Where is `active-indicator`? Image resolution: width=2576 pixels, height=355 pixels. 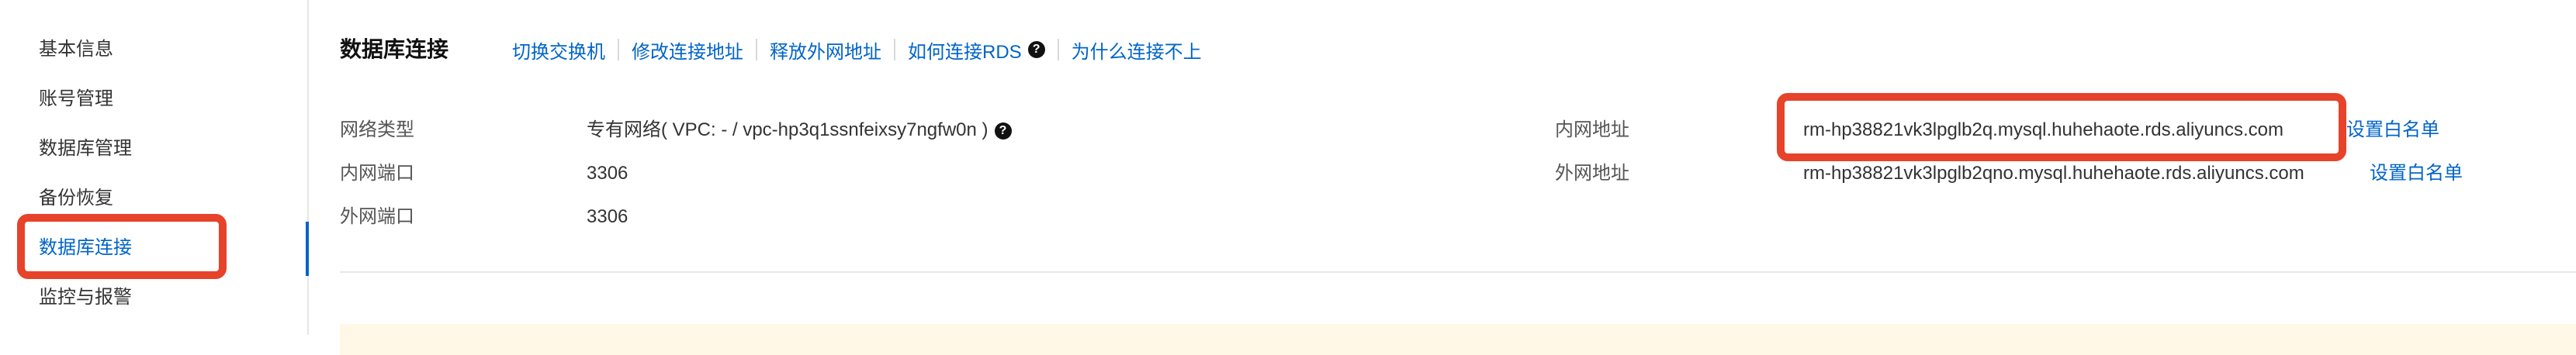
active-indicator is located at coordinates (307, 249).